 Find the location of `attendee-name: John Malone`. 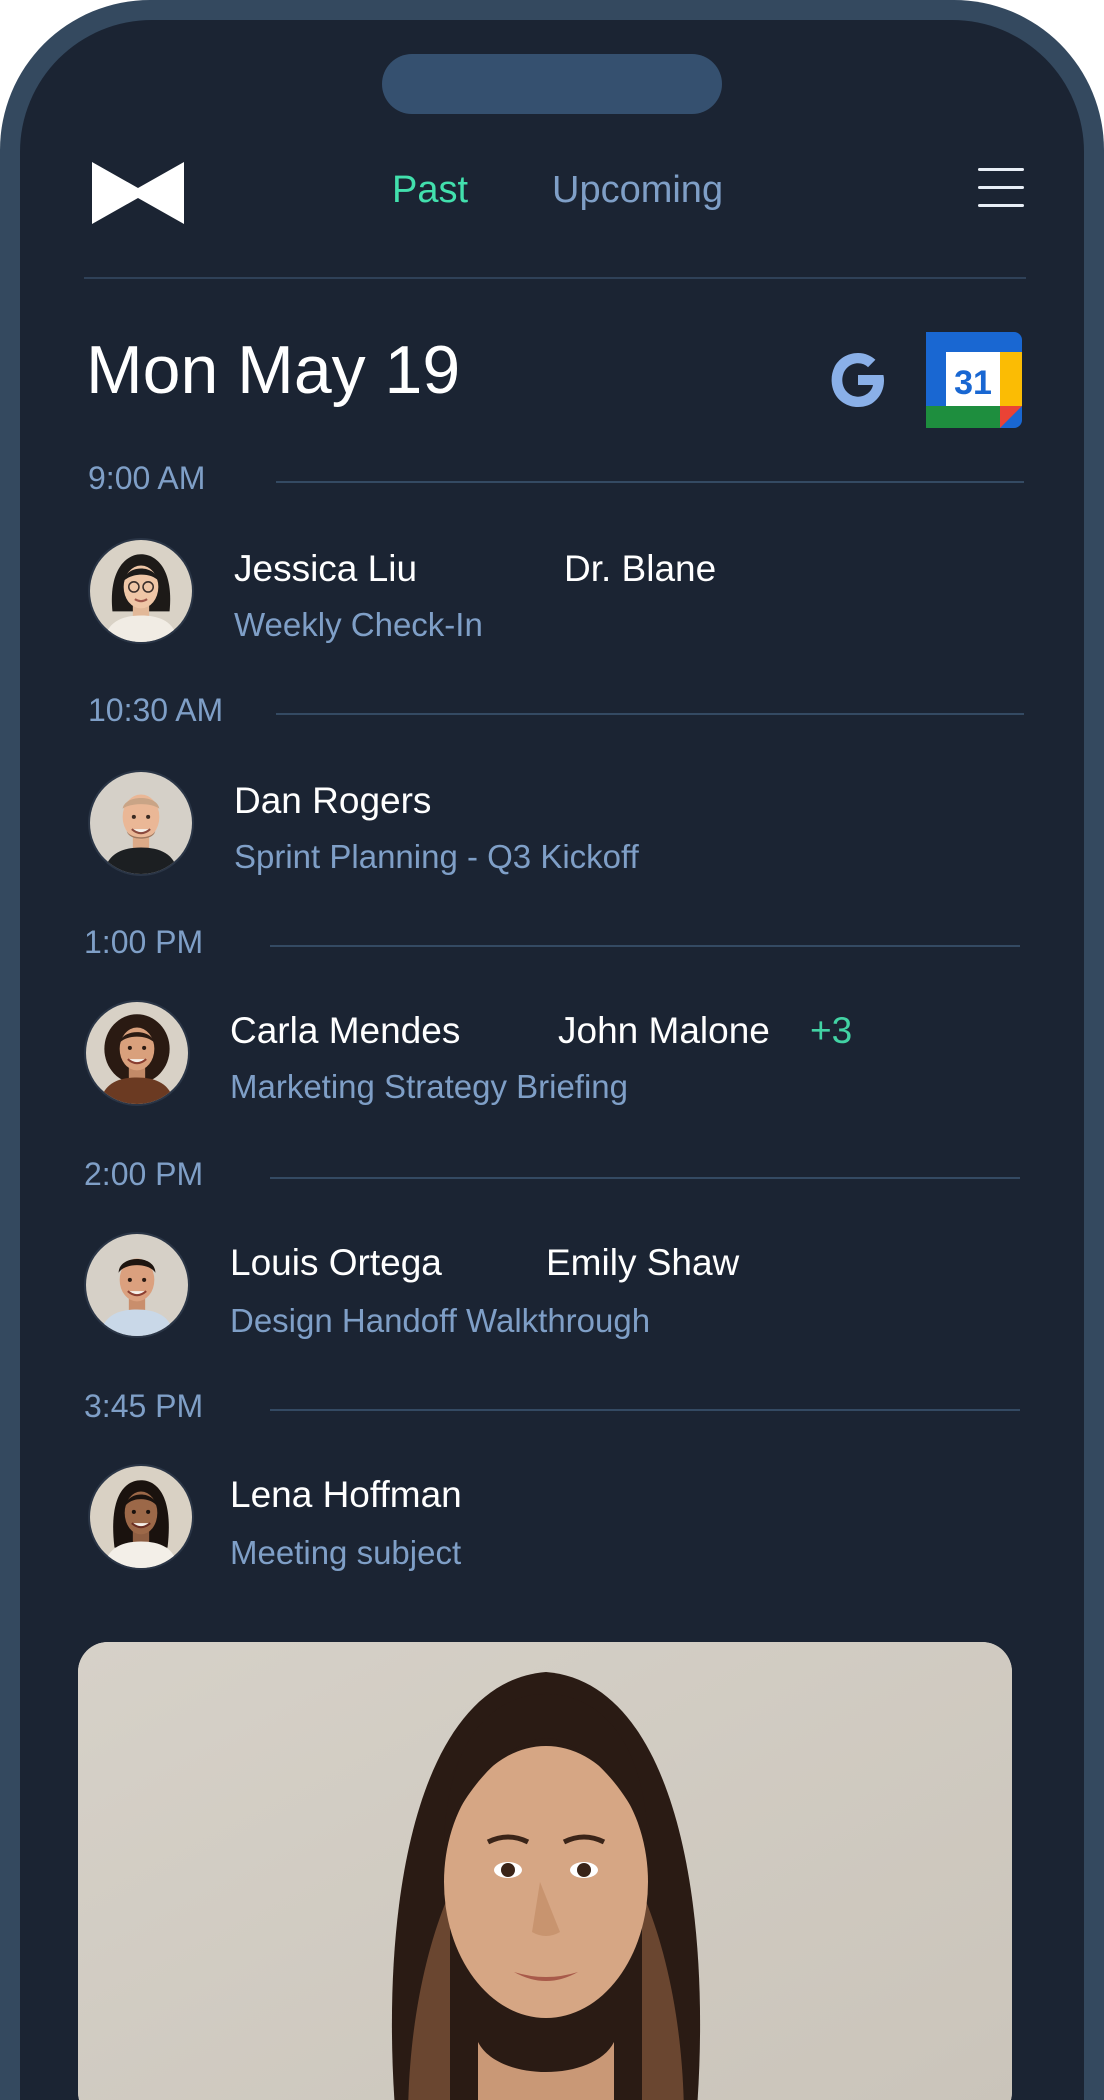

attendee-name: John Malone is located at coordinates (664, 1030).